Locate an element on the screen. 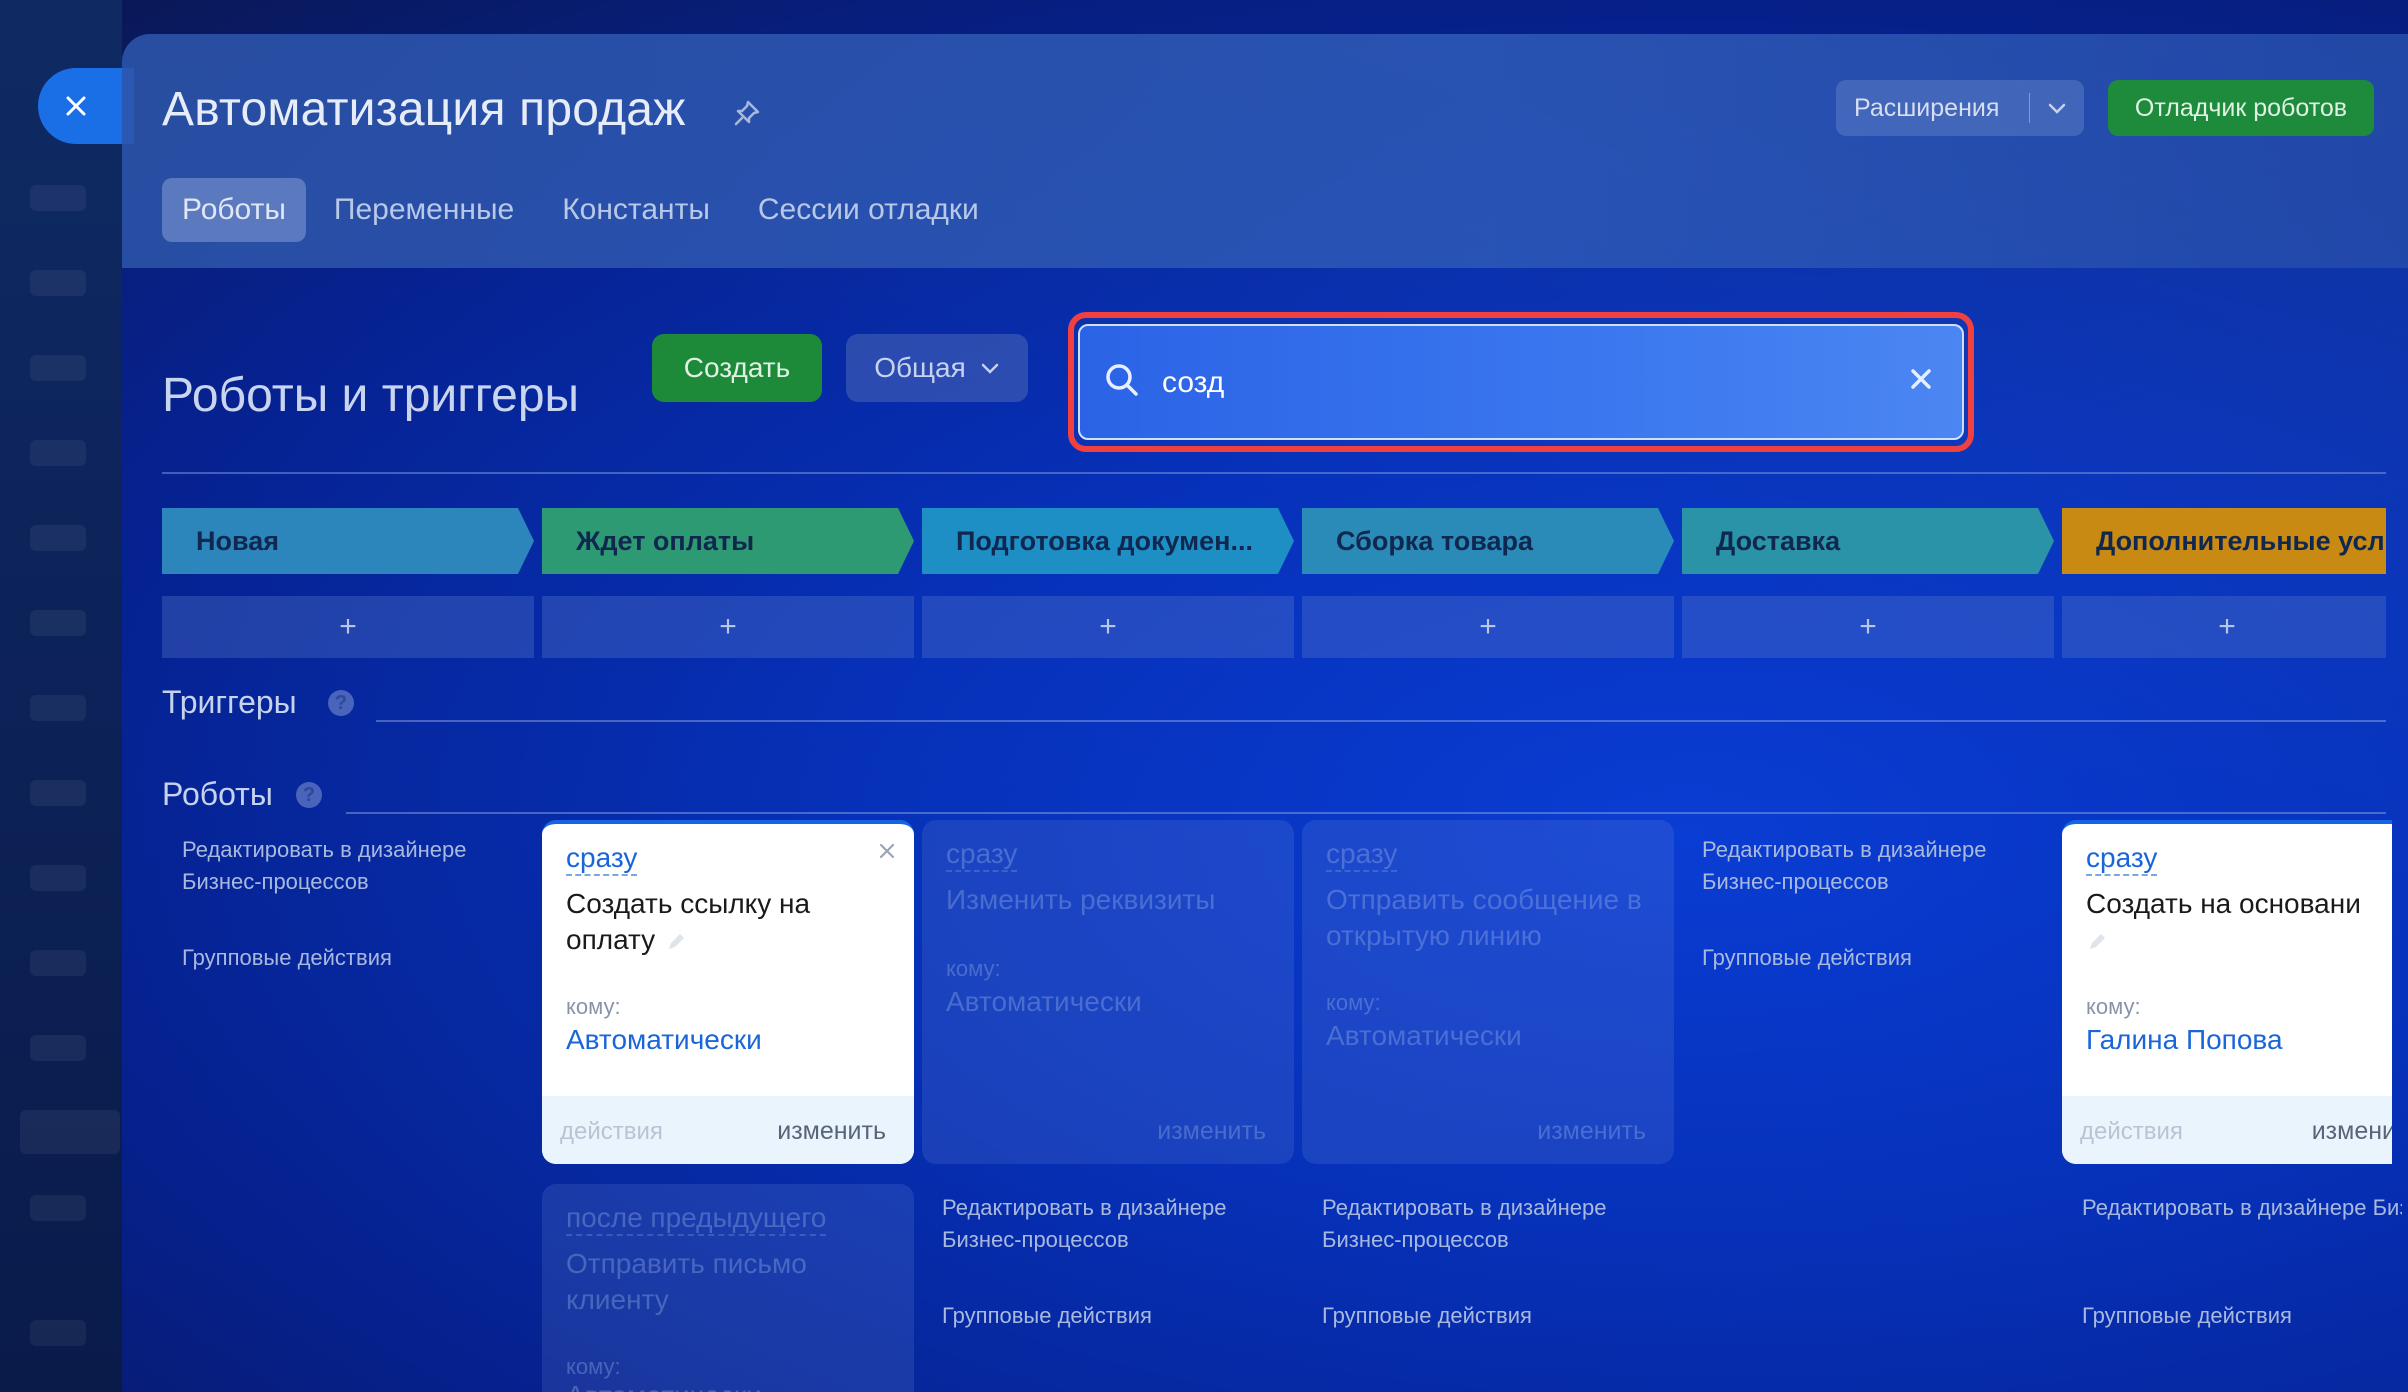 Image resolution: width=2408 pixels, height=1392 pixels. tab-constants: Константы is located at coordinates (636, 210).